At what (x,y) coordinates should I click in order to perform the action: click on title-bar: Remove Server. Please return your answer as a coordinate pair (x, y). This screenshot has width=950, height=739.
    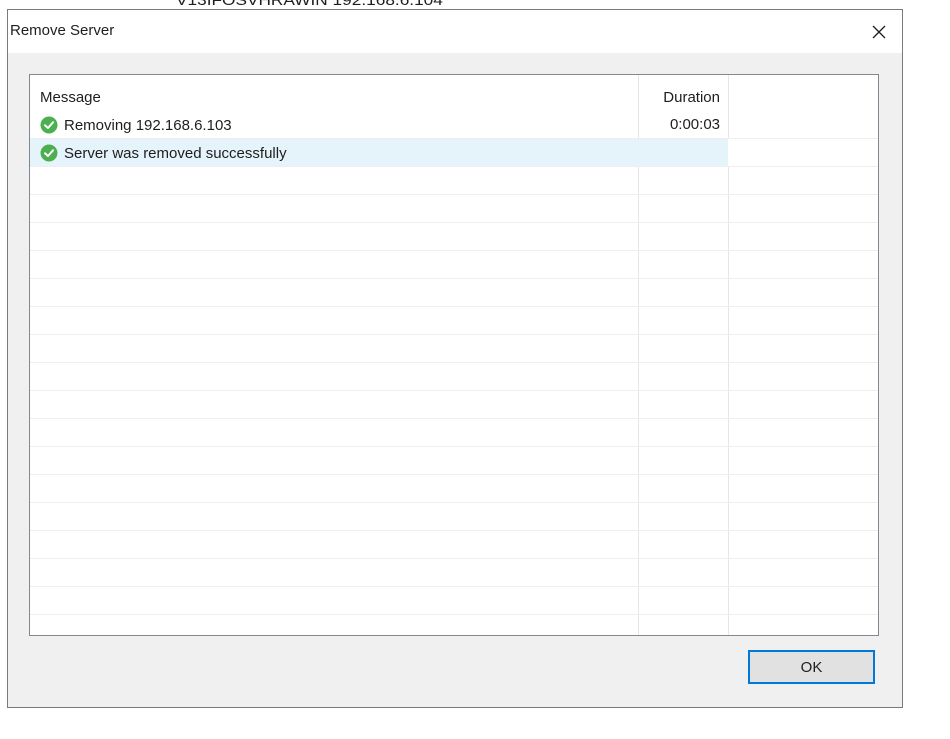
    Looking at the image, I should click on (455, 31).